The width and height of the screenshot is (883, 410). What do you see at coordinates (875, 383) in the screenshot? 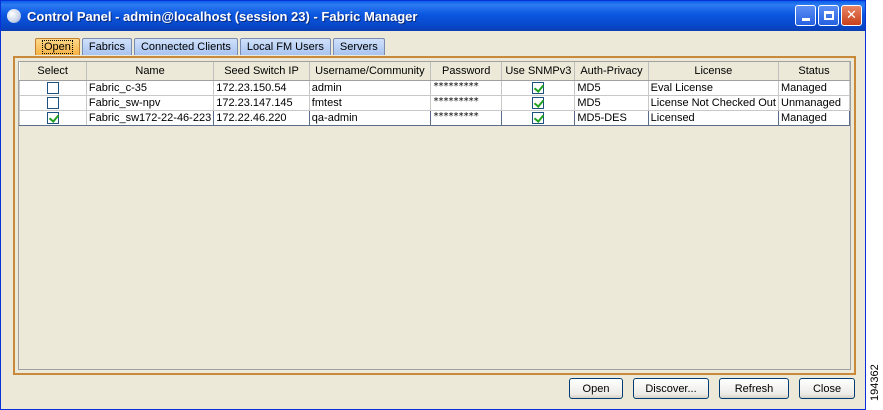
I see `figure-id: 194362` at bounding box center [875, 383].